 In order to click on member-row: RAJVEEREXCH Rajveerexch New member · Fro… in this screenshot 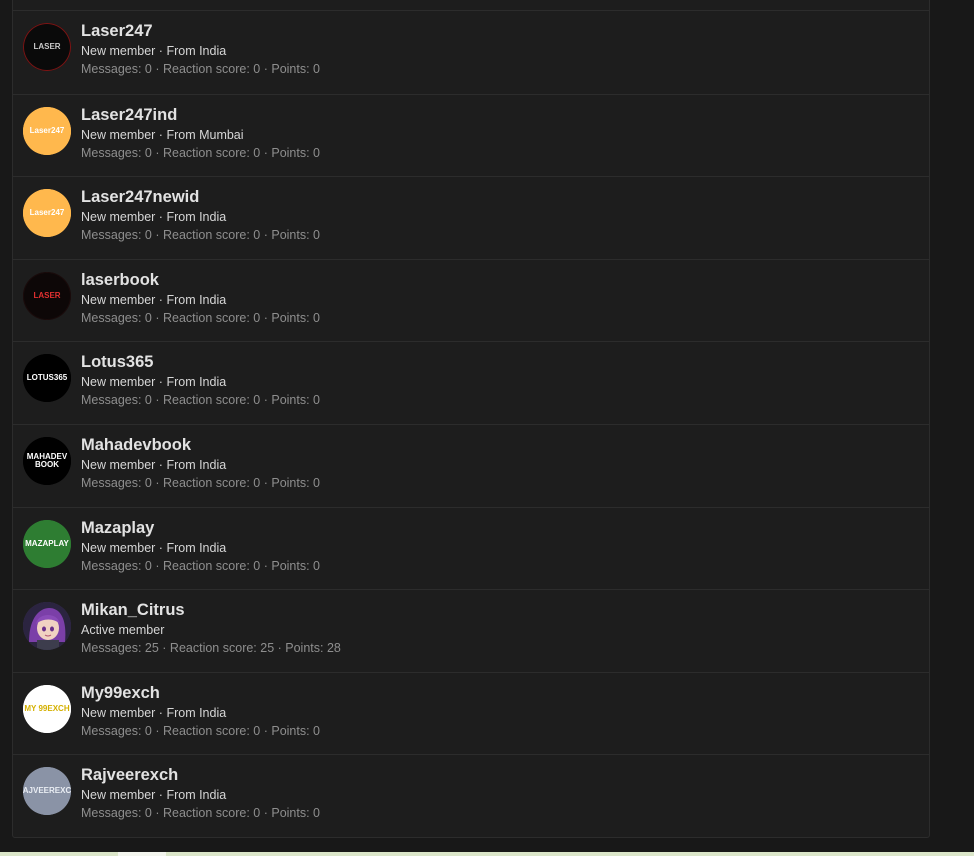, I will do `click(471, 795)`.